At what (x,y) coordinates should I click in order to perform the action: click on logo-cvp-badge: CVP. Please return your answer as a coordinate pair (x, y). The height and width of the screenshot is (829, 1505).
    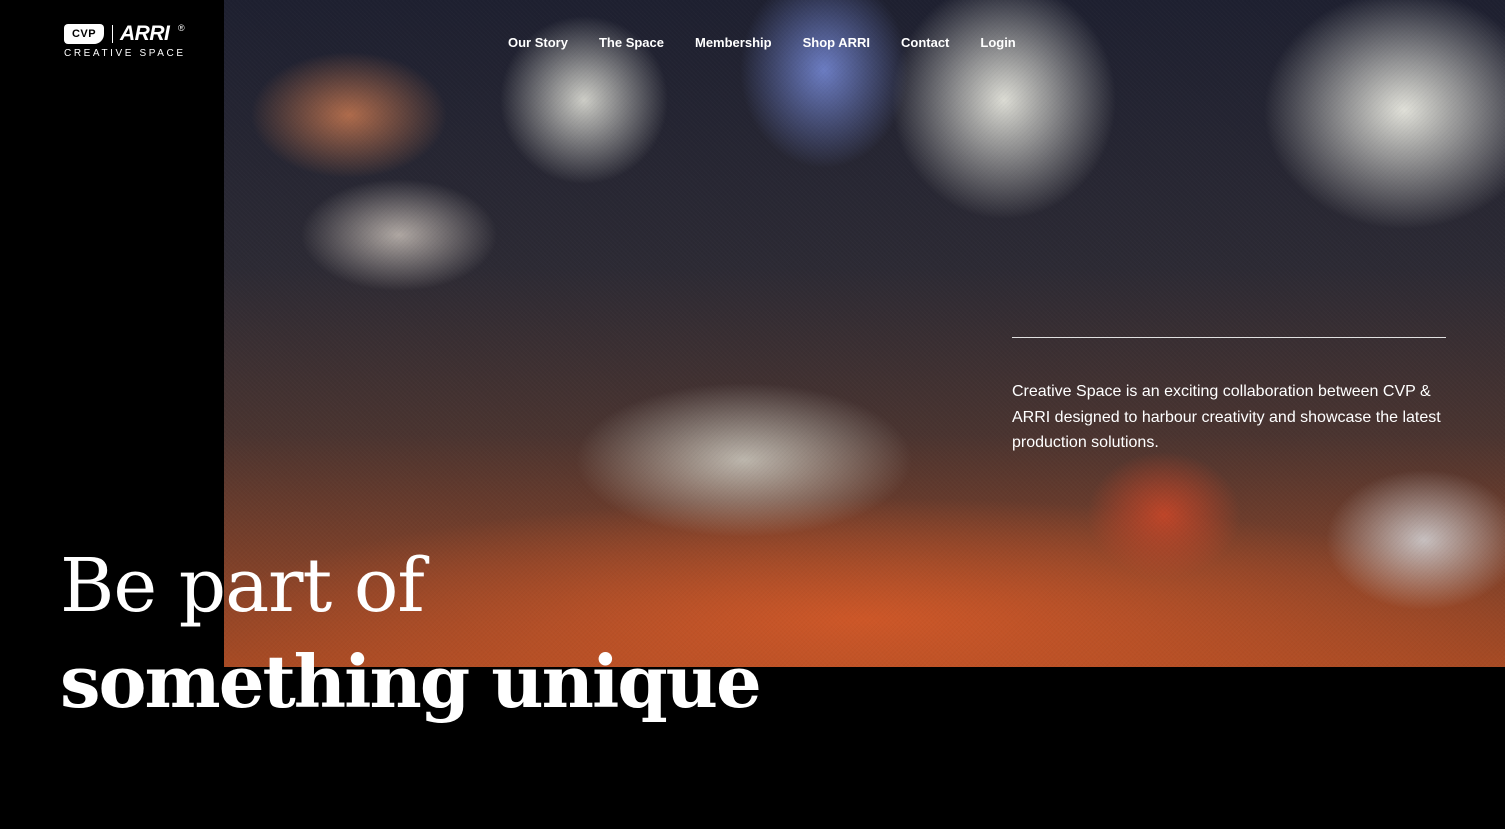
    Looking at the image, I should click on (84, 34).